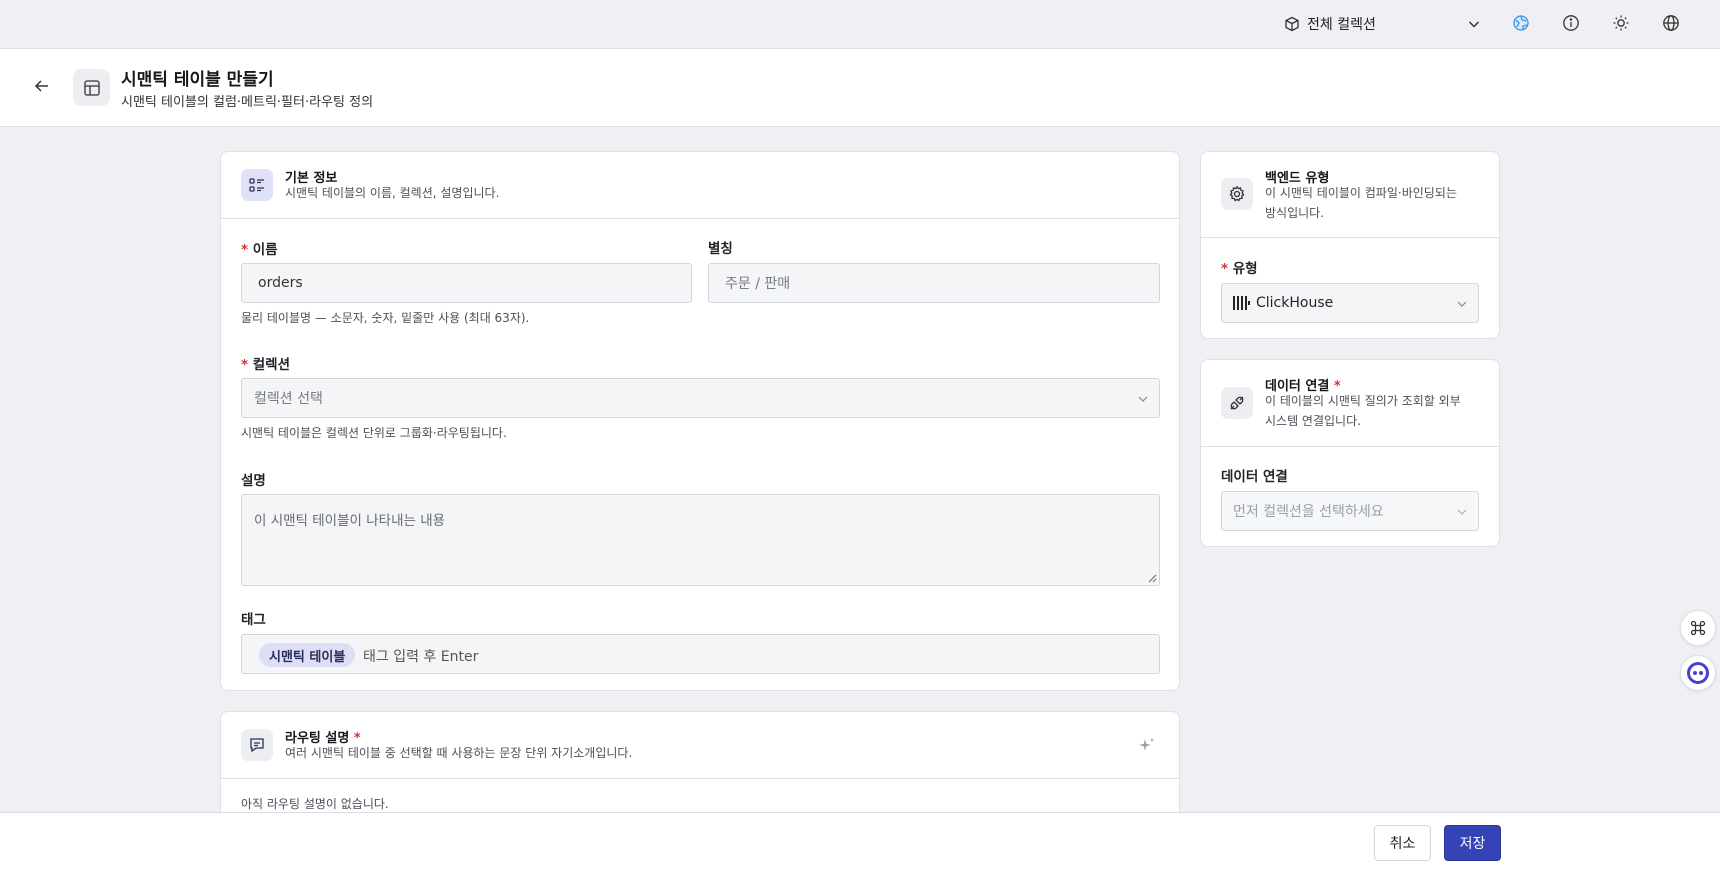  I want to click on name-input: orders, so click(466, 283).